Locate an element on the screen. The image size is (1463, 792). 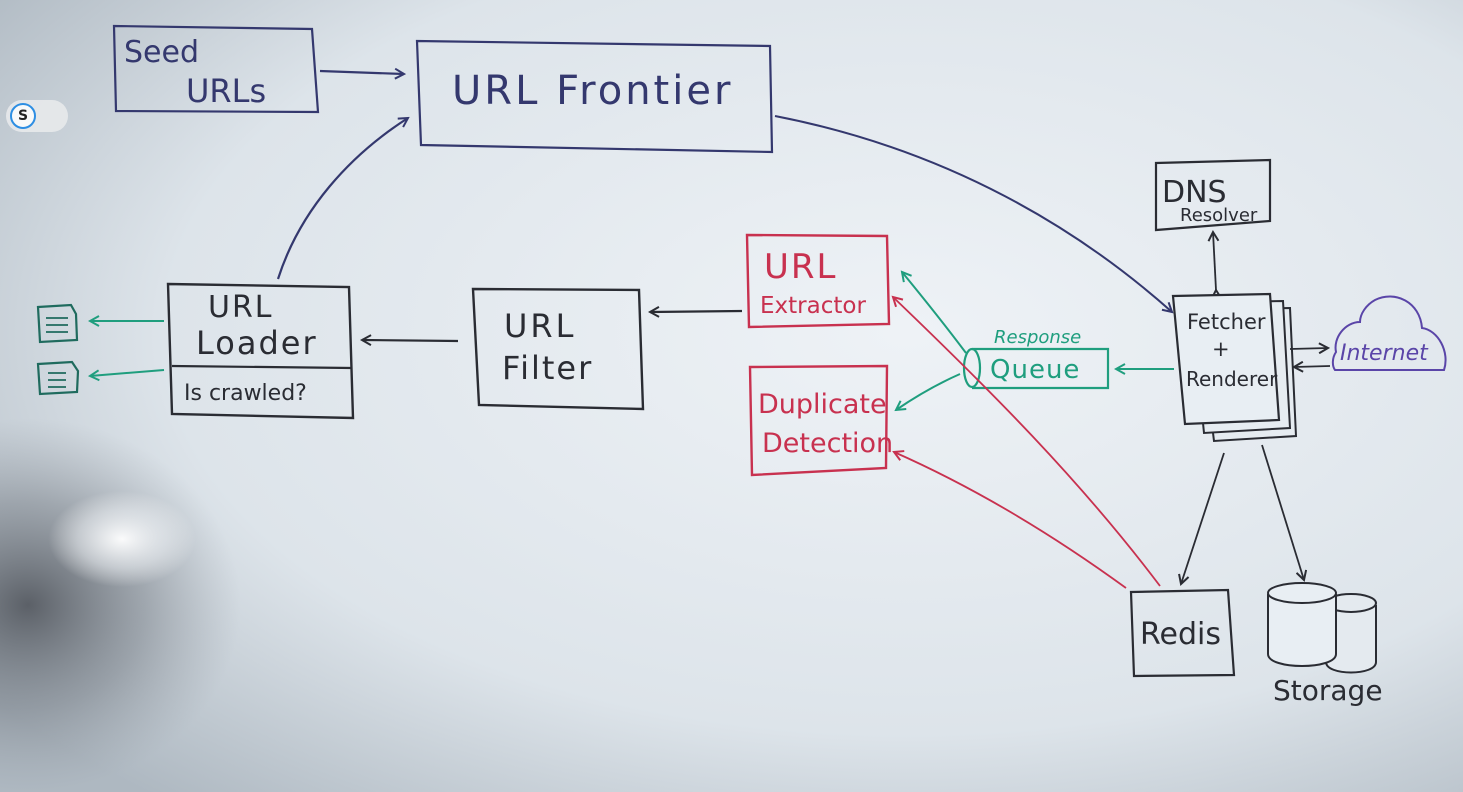
arrow-fetcher-to-internet is located at coordinates (1308, 348).